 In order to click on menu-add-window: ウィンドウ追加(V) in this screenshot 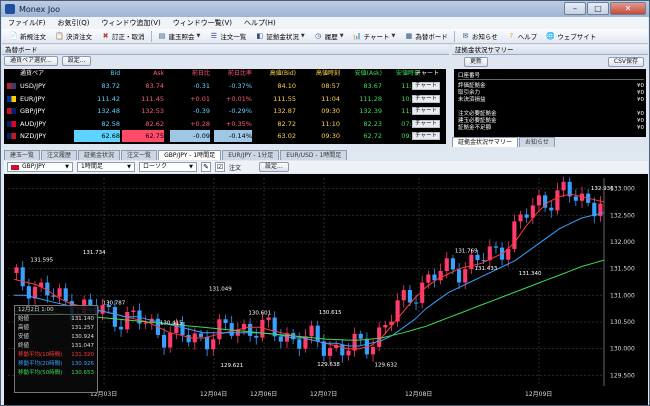, I will do `click(130, 23)`.